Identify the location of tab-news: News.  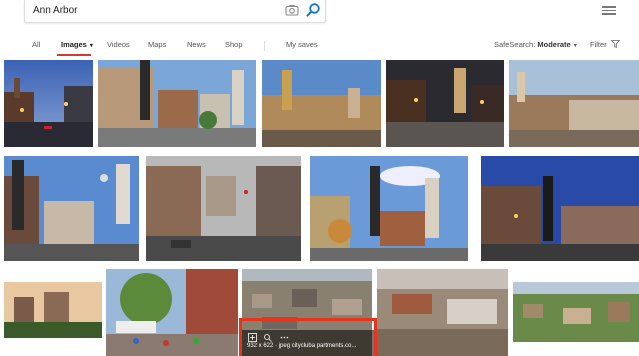
(196, 44).